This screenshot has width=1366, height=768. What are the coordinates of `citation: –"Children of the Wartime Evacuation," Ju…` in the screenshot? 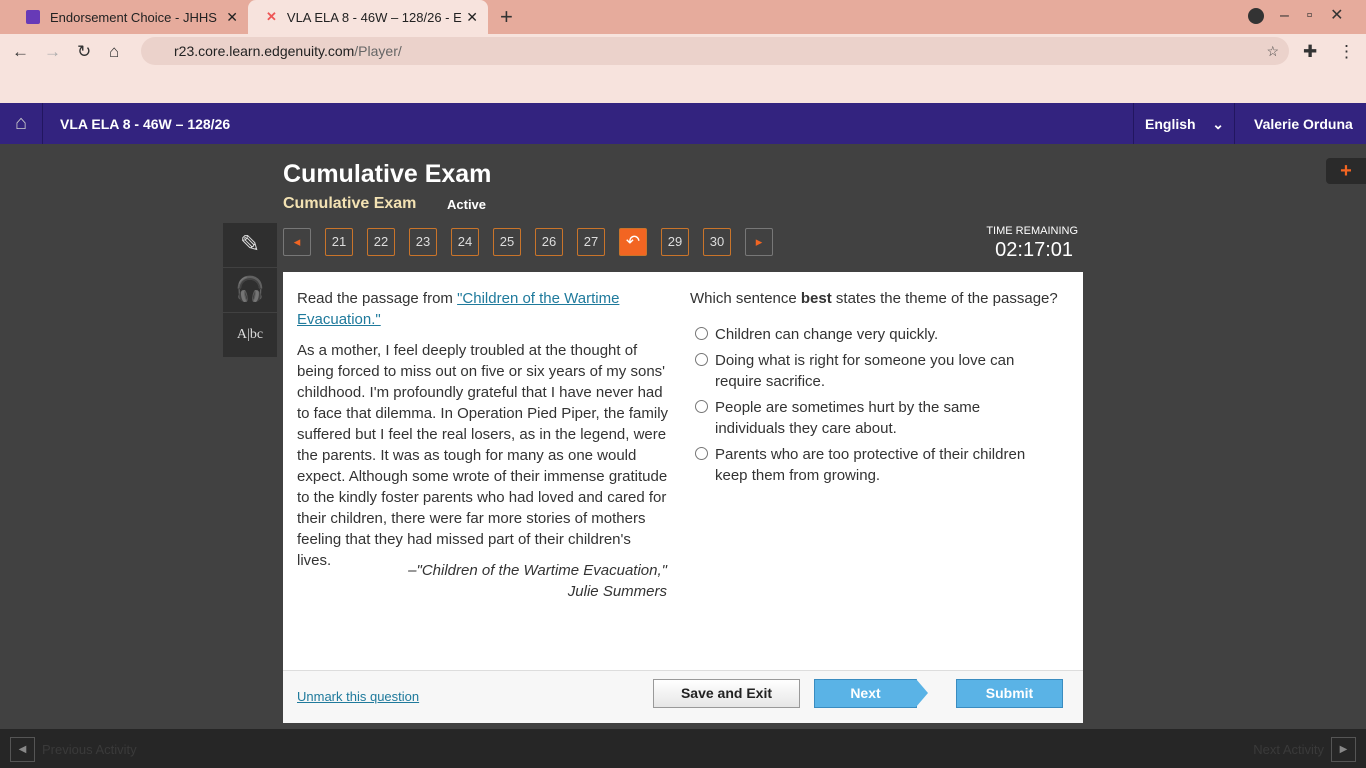 It's located at (482, 581).